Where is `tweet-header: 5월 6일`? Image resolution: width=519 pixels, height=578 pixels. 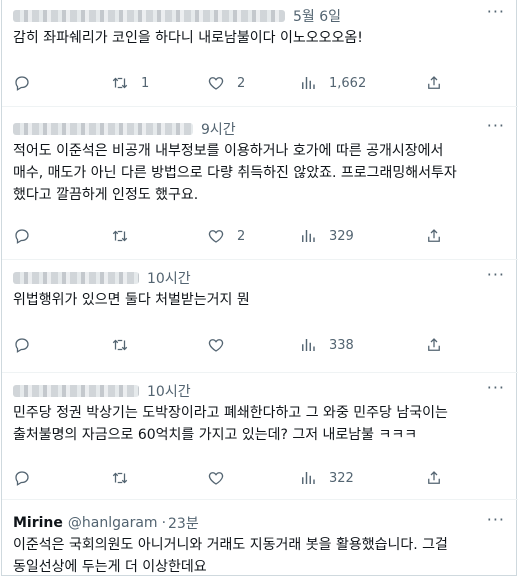 tweet-header: 5월 6일 is located at coordinates (177, 16).